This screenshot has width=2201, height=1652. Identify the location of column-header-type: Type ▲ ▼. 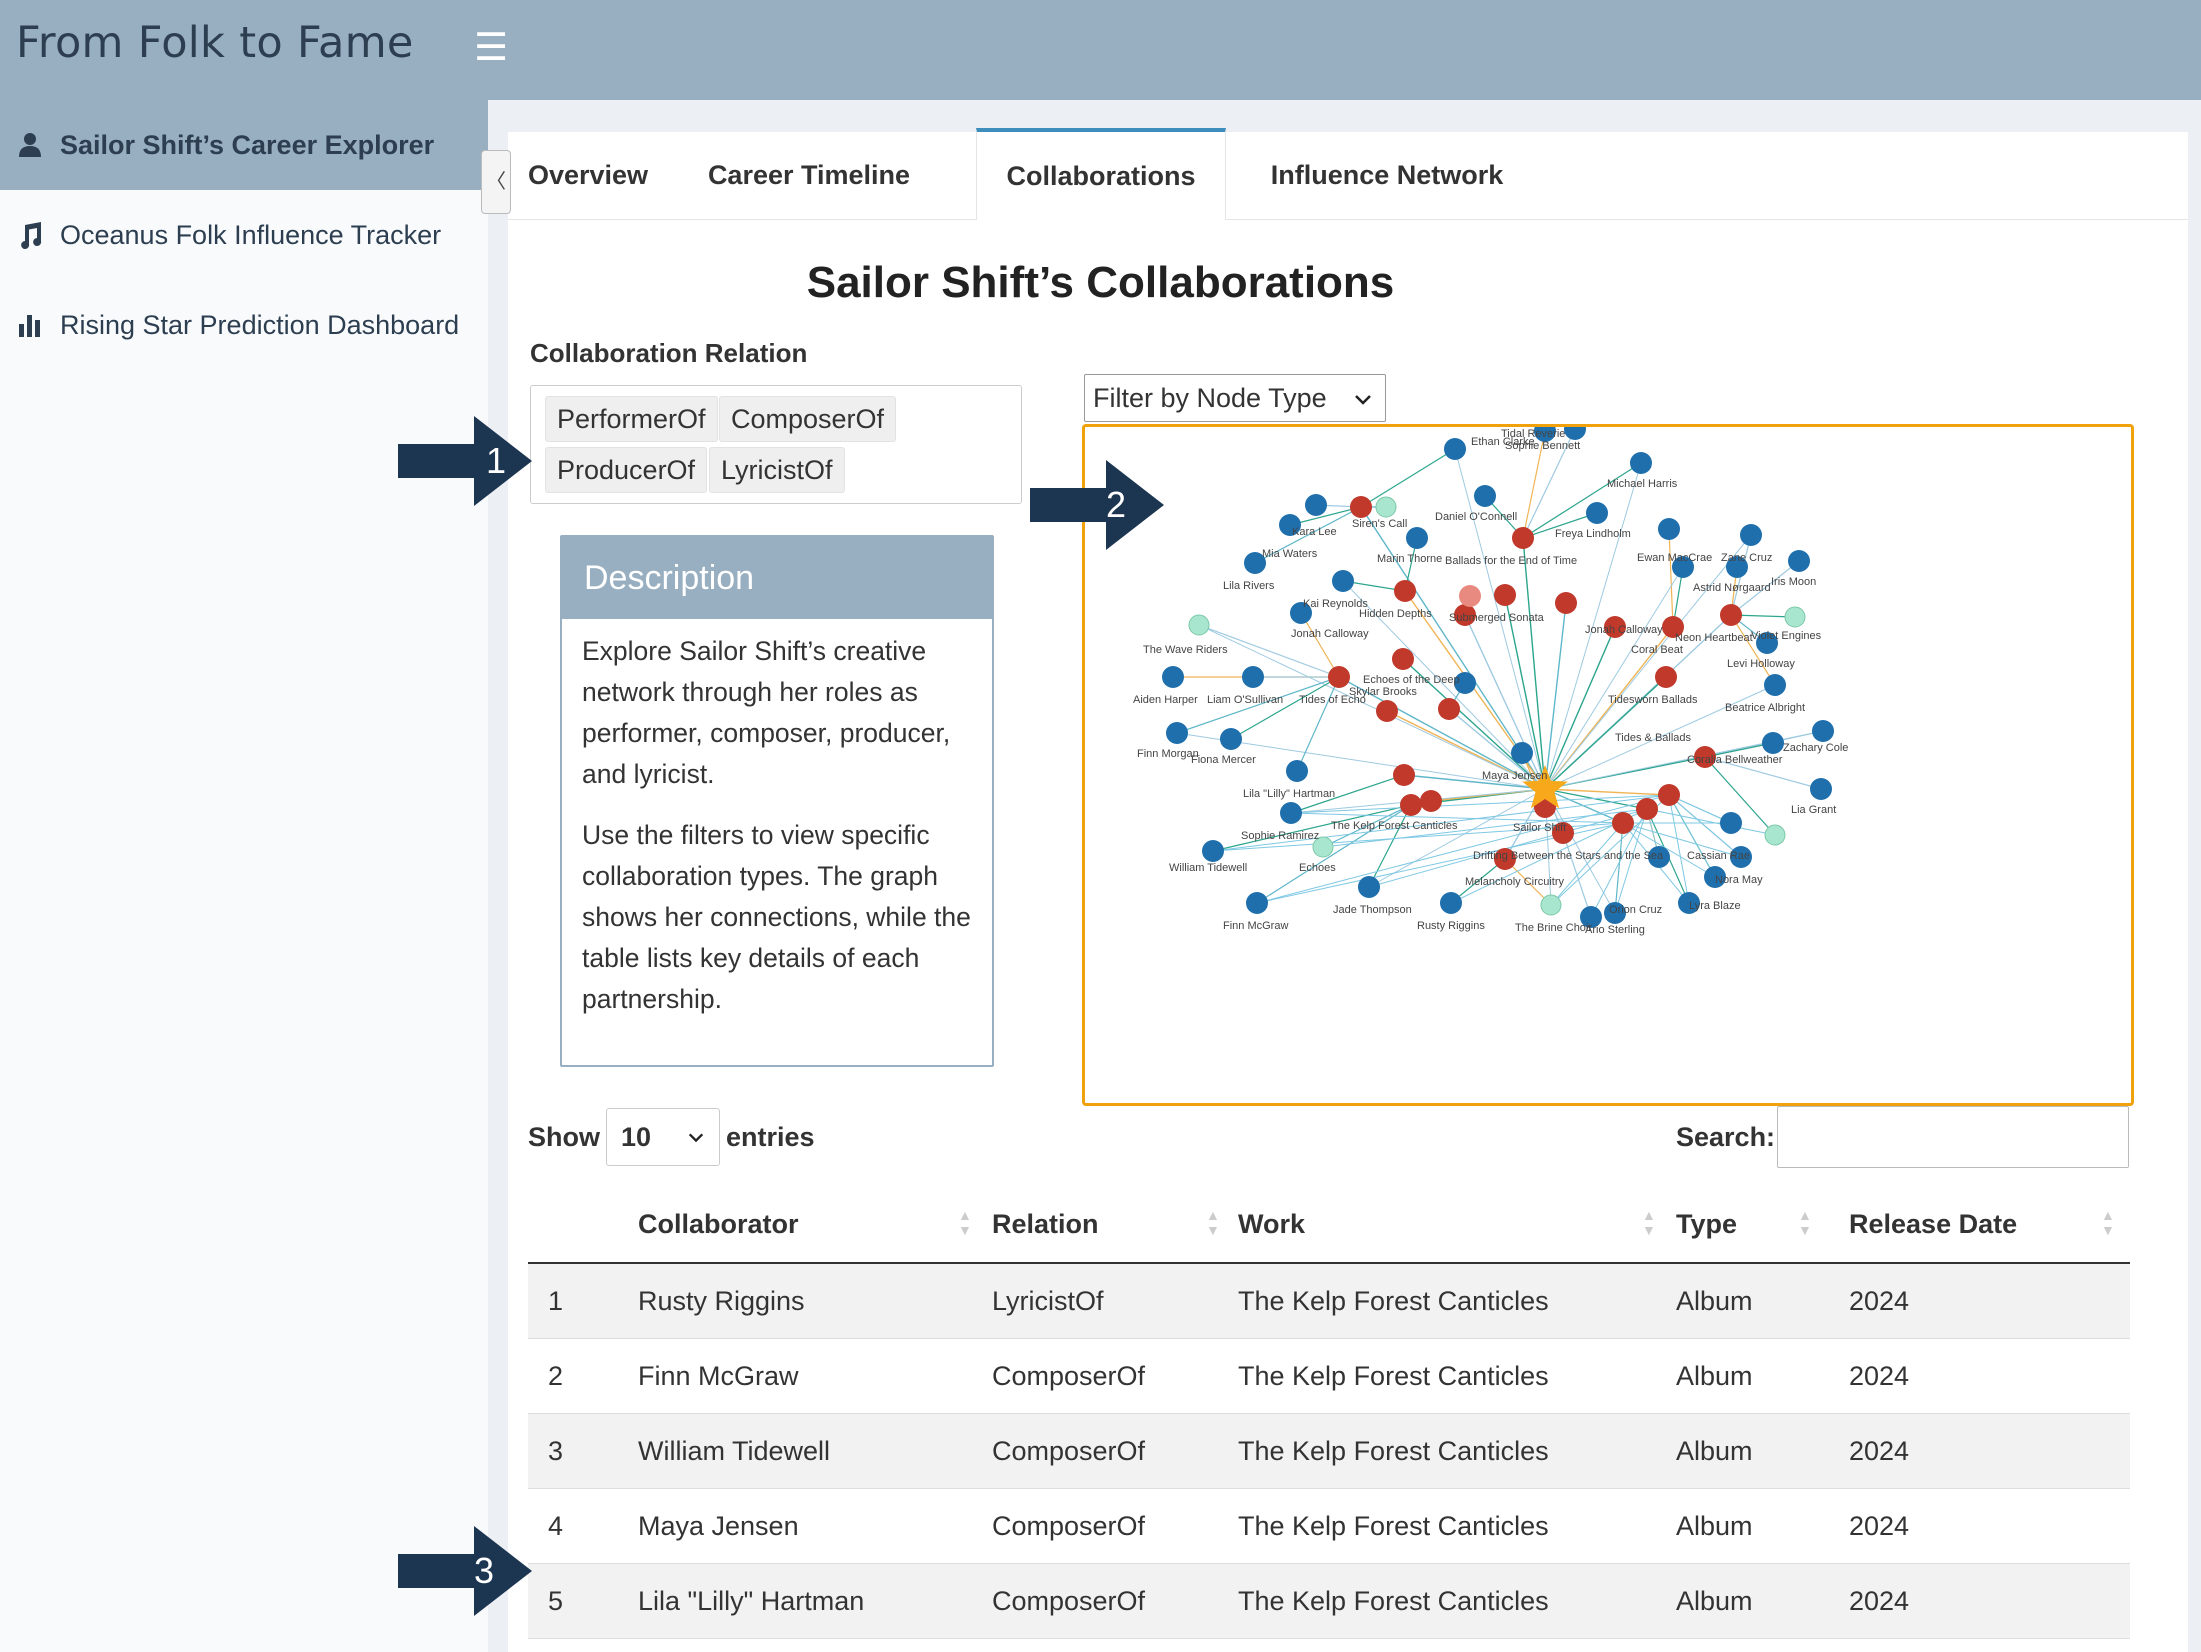
(1756, 1224).